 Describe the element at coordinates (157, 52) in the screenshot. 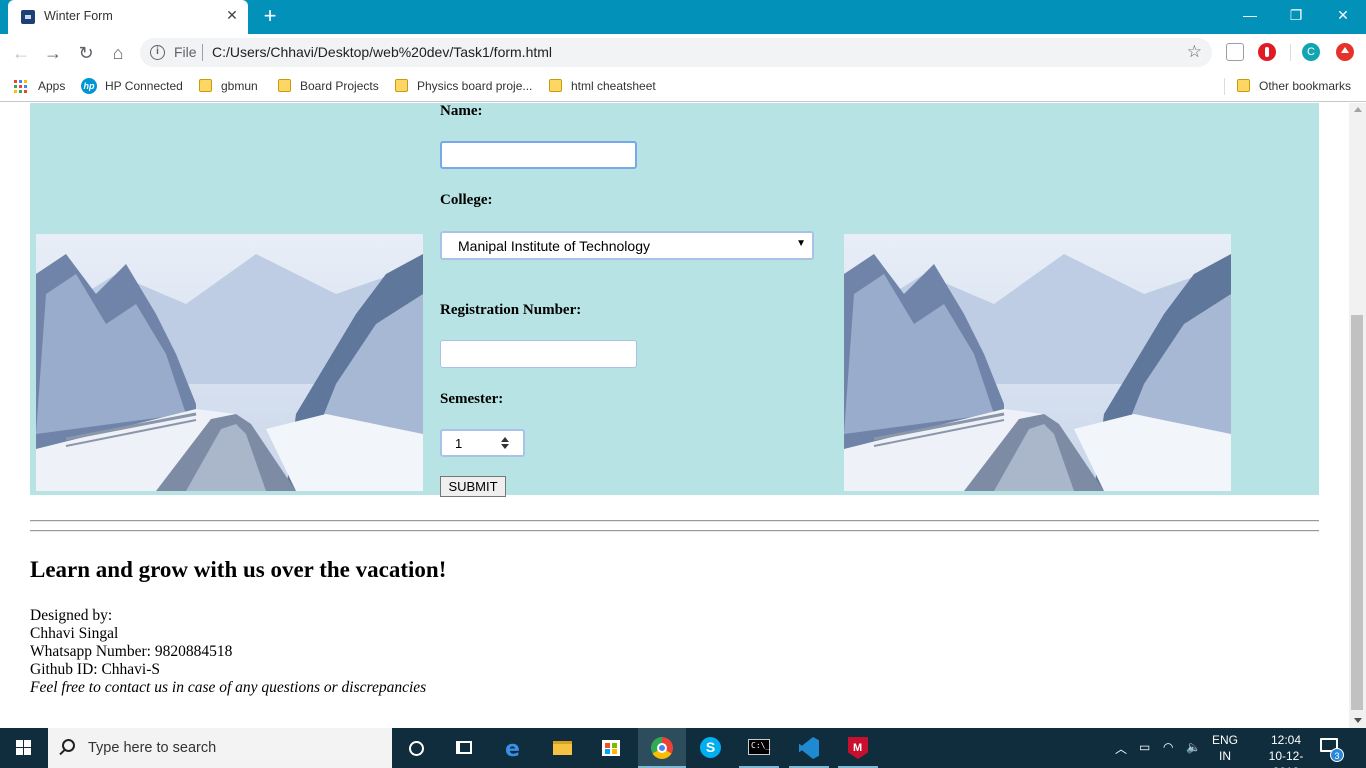

I see `info-icon: i` at that location.